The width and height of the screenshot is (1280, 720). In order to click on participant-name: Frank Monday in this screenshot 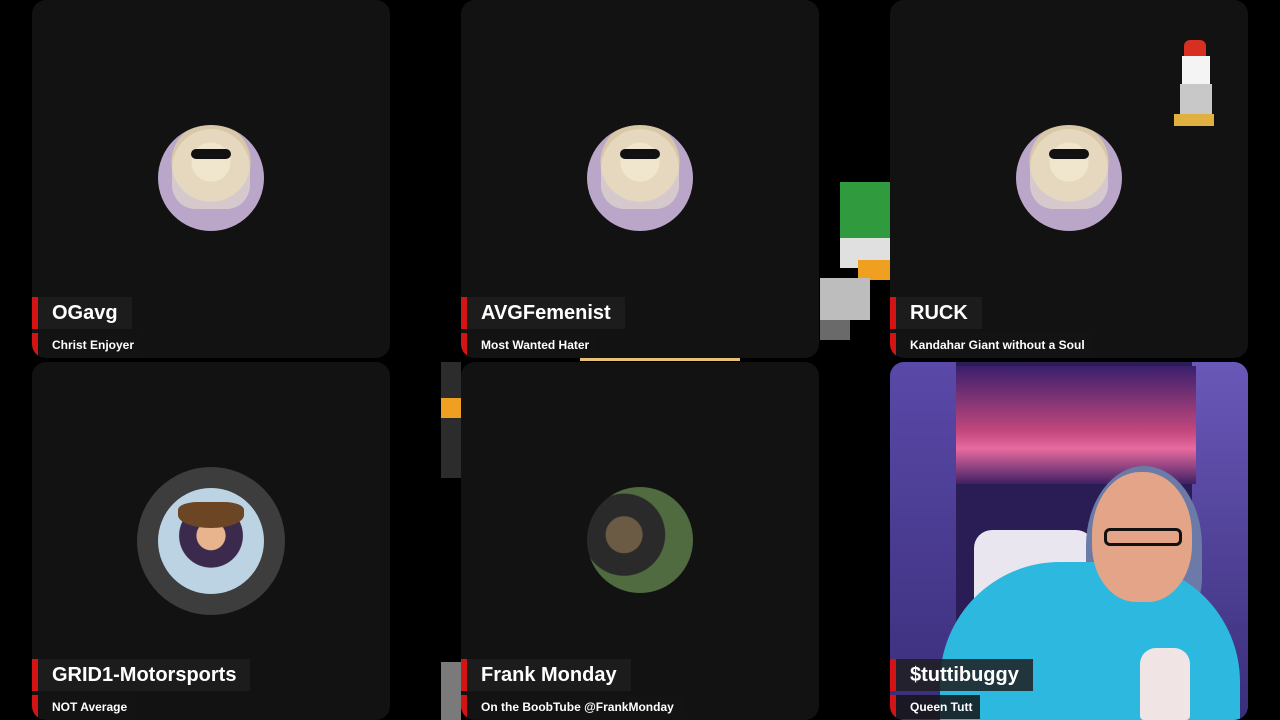, I will do `click(546, 675)`.